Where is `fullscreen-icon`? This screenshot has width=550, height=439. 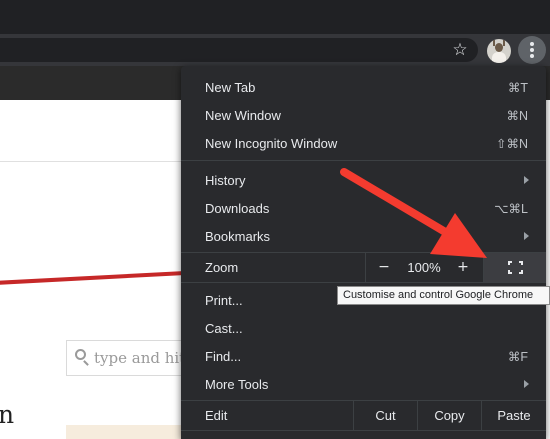
fullscreen-icon is located at coordinates (515, 267).